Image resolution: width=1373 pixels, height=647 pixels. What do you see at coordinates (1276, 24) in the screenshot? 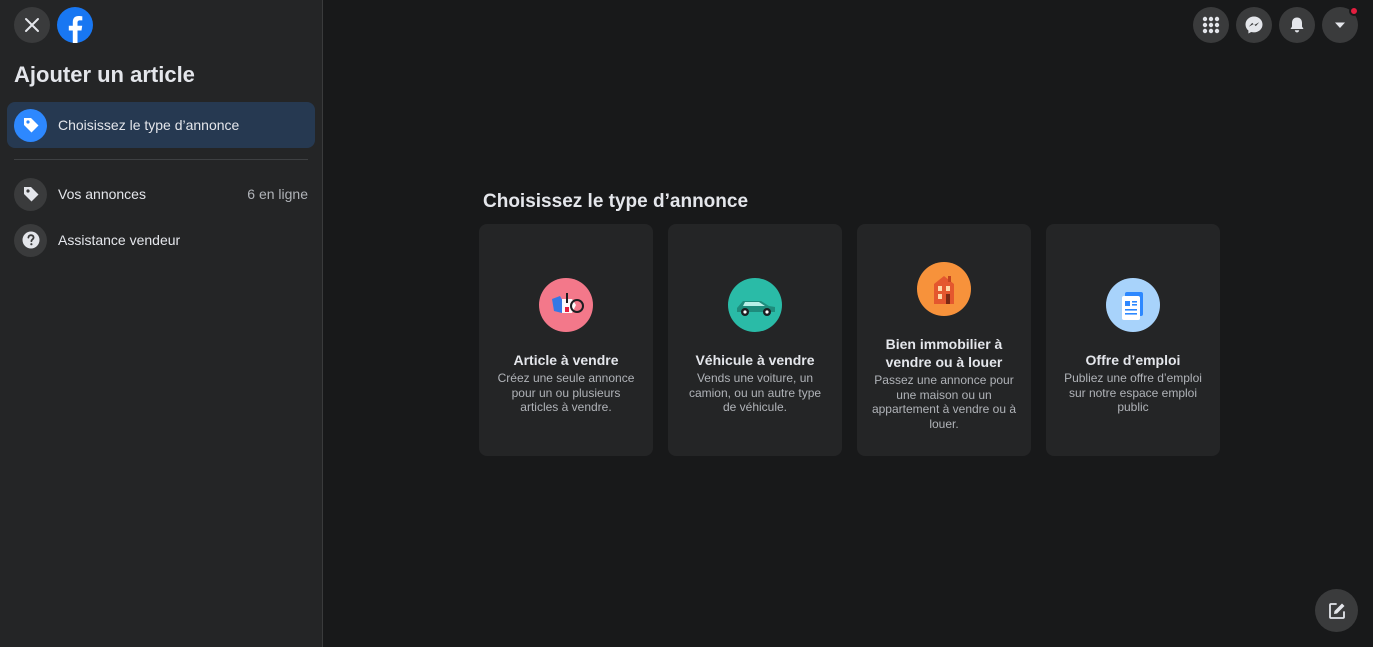
I see `top-right-toolbar` at bounding box center [1276, 24].